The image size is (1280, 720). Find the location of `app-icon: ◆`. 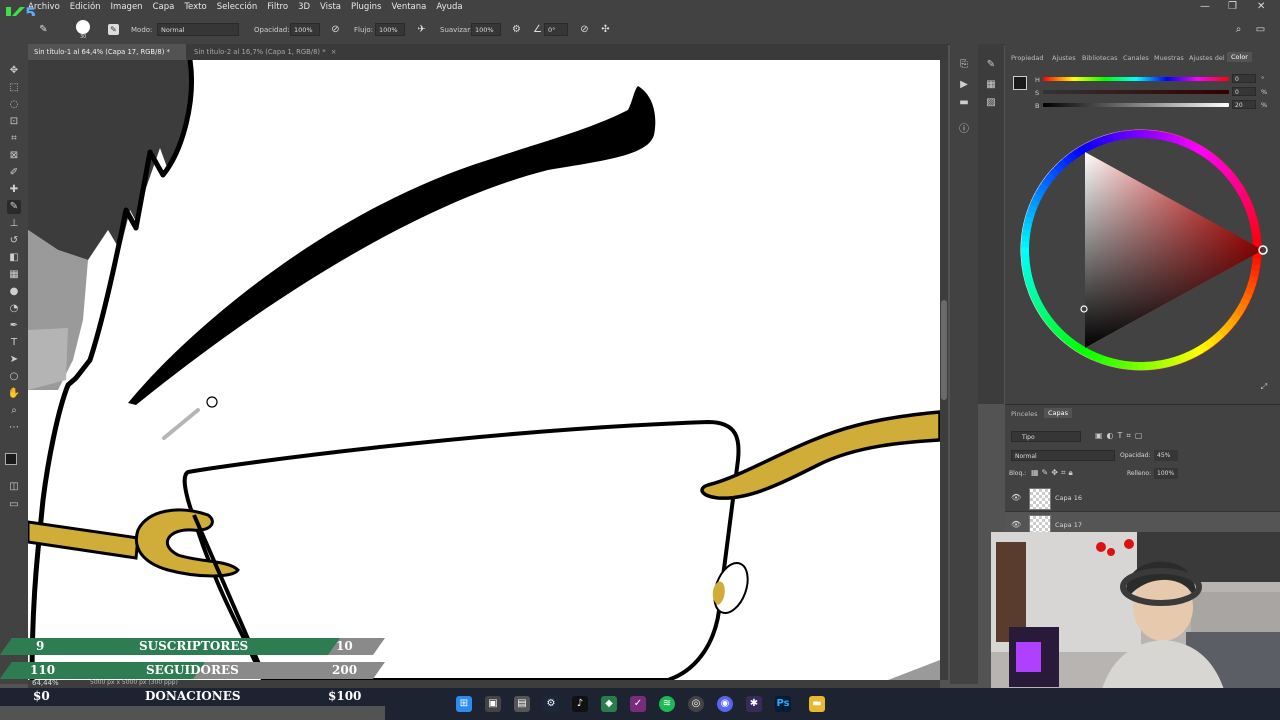

app-icon: ◆ is located at coordinates (609, 704).